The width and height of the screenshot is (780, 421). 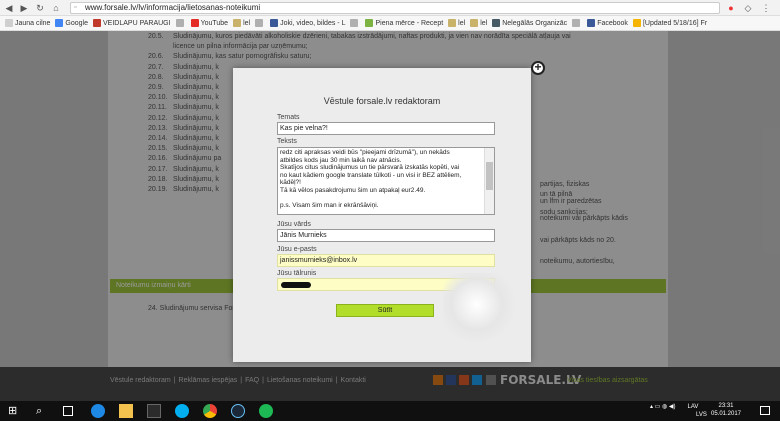 What do you see at coordinates (76, 23) in the screenshot?
I see `bookmark-label: Google` at bounding box center [76, 23].